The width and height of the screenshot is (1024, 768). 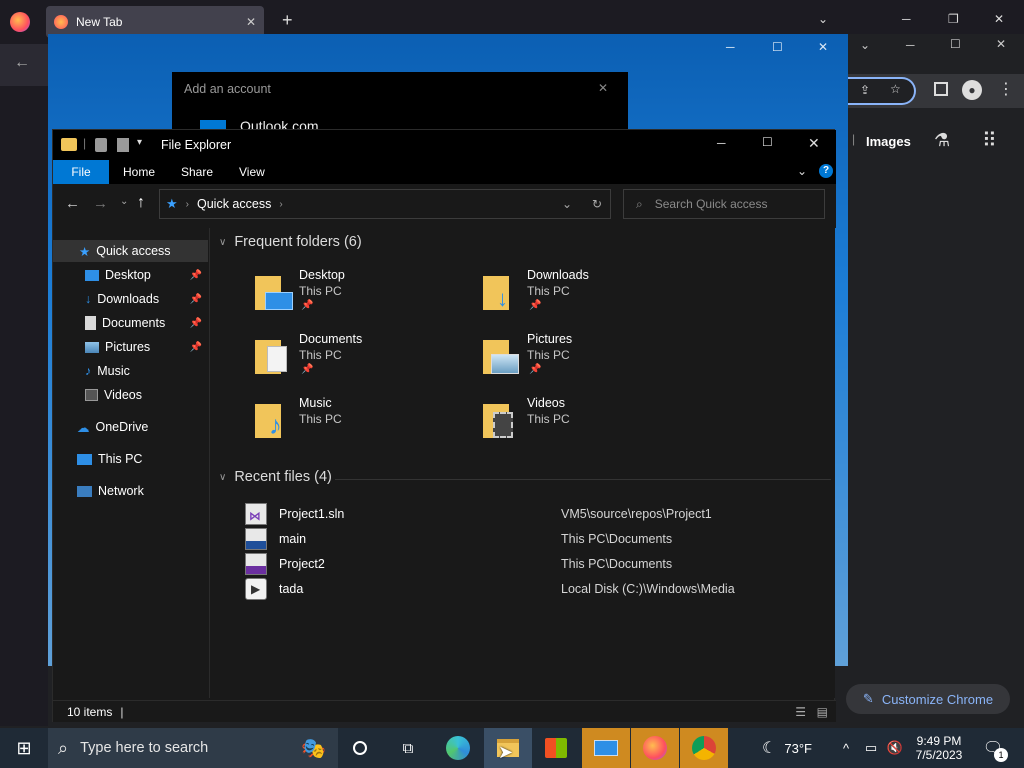 What do you see at coordinates (895, 748) in the screenshot?
I see `volume-tray-icon: 🔇` at bounding box center [895, 748].